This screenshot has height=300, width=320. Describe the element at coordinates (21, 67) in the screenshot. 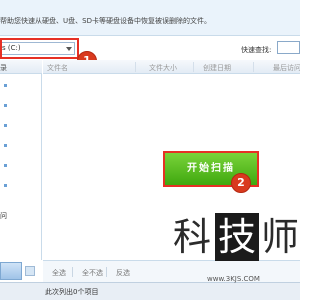

I see `folder-tree-header: 录` at that location.